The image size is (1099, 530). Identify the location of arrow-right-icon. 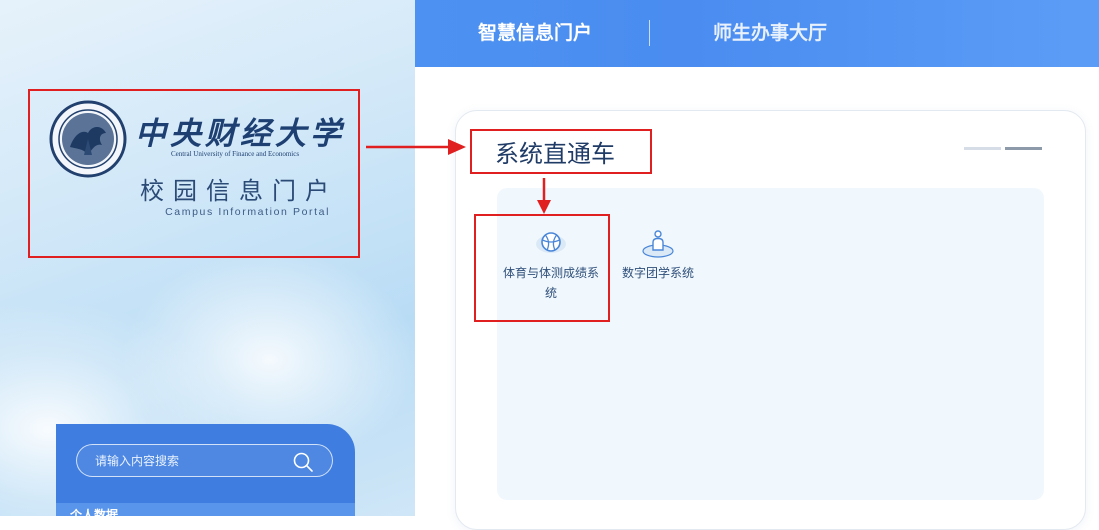
(416, 147).